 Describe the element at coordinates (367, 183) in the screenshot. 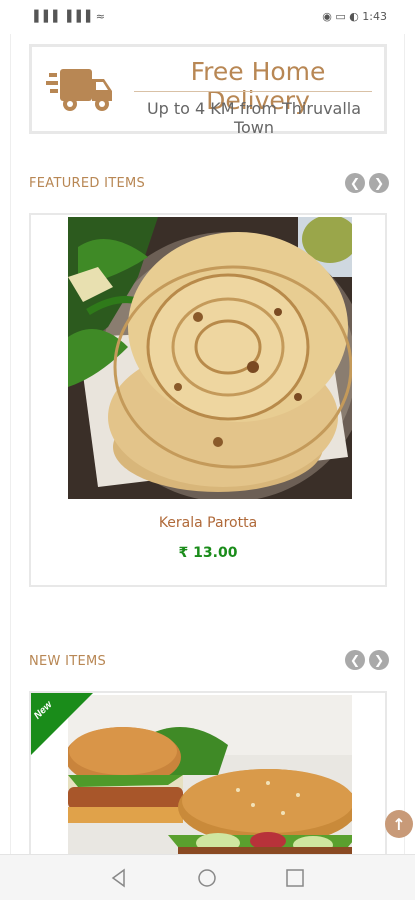

I see `featured-carousel-controls: ❮ ❯` at that location.